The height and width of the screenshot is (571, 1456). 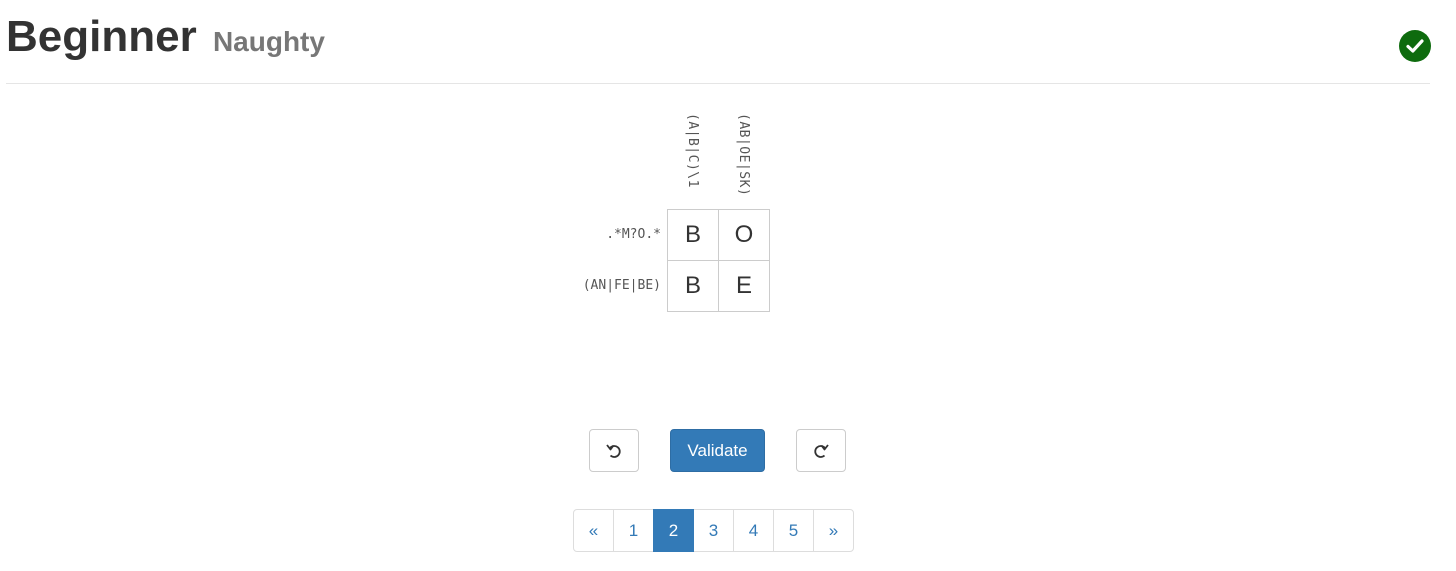 What do you see at coordinates (673, 530) in the screenshot?
I see `page-button-2: 2` at bounding box center [673, 530].